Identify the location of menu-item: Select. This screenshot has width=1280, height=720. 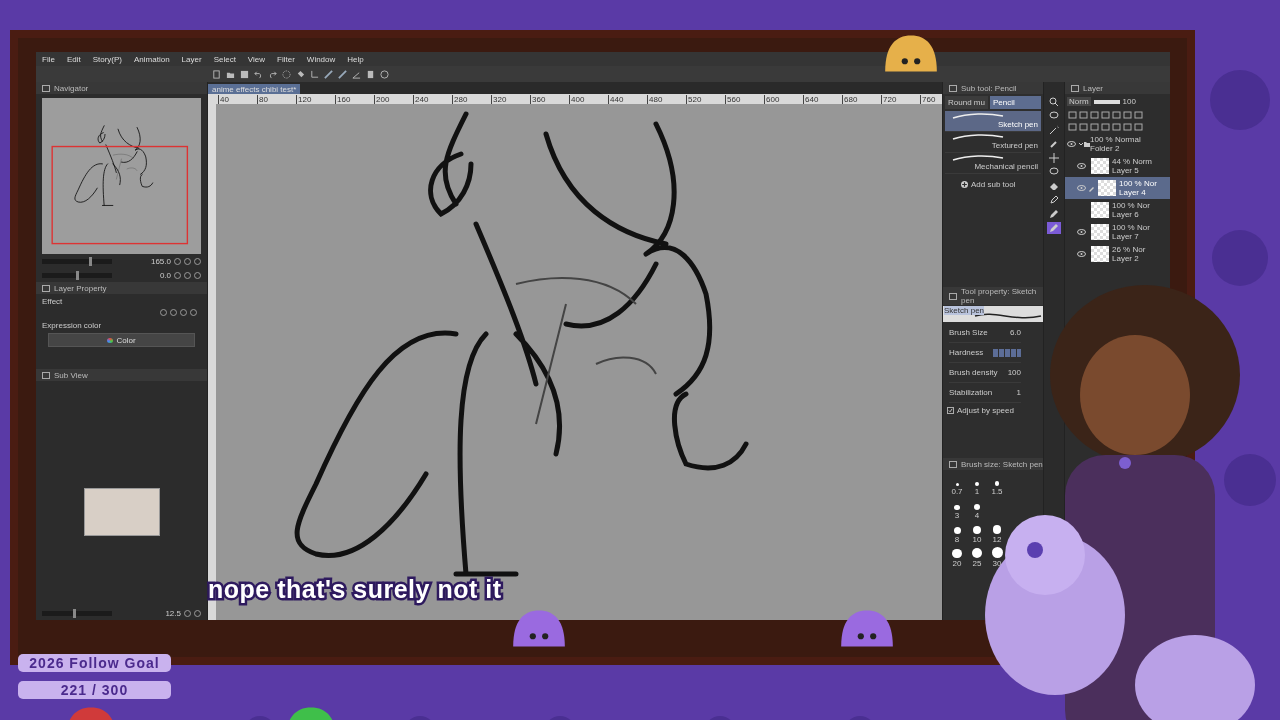
(224, 59).